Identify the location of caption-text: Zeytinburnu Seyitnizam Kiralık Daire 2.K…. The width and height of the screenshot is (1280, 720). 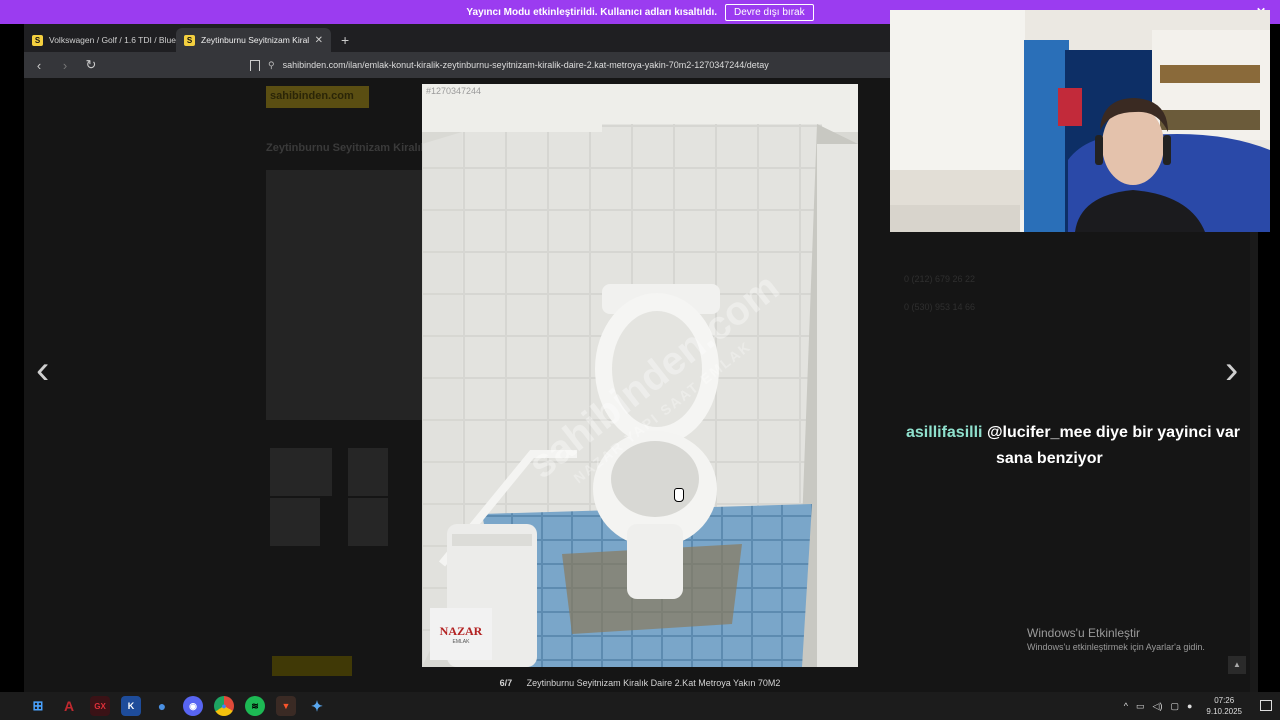
(653, 683).